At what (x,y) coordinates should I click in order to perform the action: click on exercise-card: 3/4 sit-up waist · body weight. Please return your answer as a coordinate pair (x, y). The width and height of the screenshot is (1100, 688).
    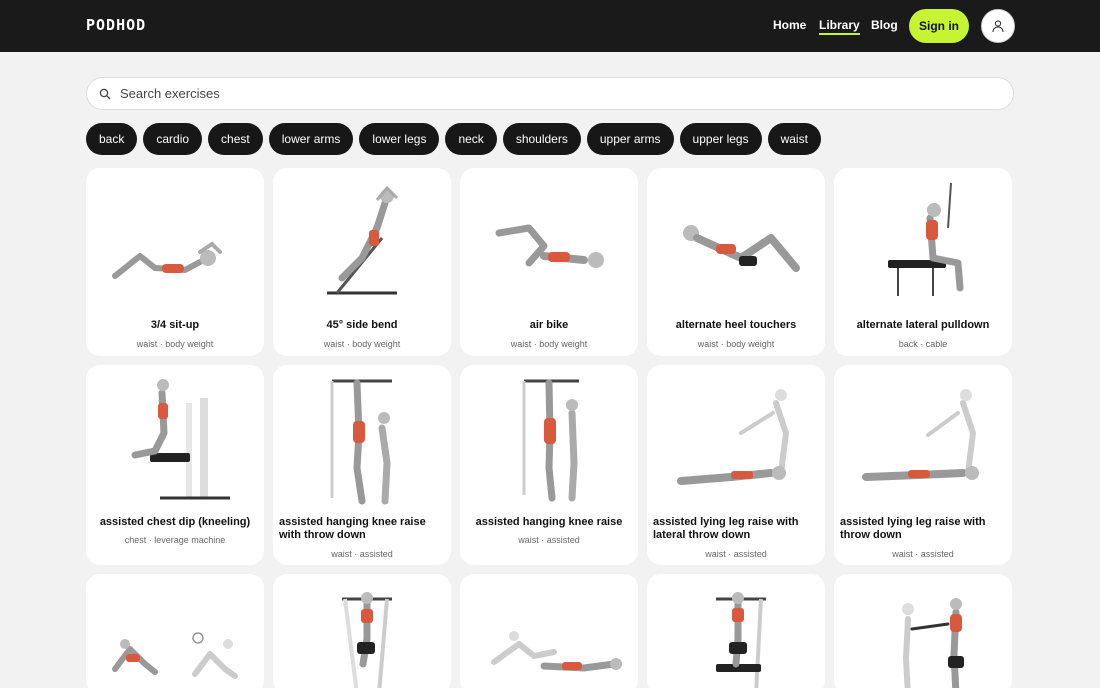
    Looking at the image, I should click on (175, 262).